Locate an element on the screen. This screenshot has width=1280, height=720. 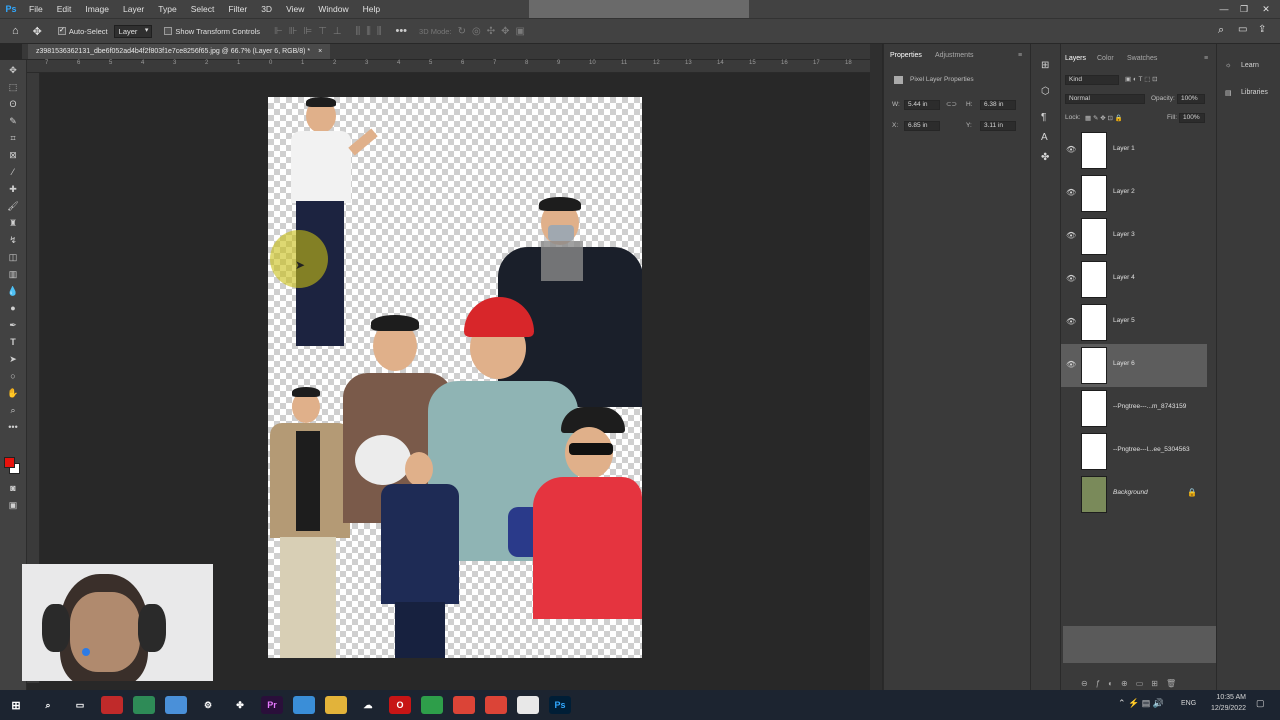
eyedropper-tool-icon: ⁄ is located at coordinates (13, 172).